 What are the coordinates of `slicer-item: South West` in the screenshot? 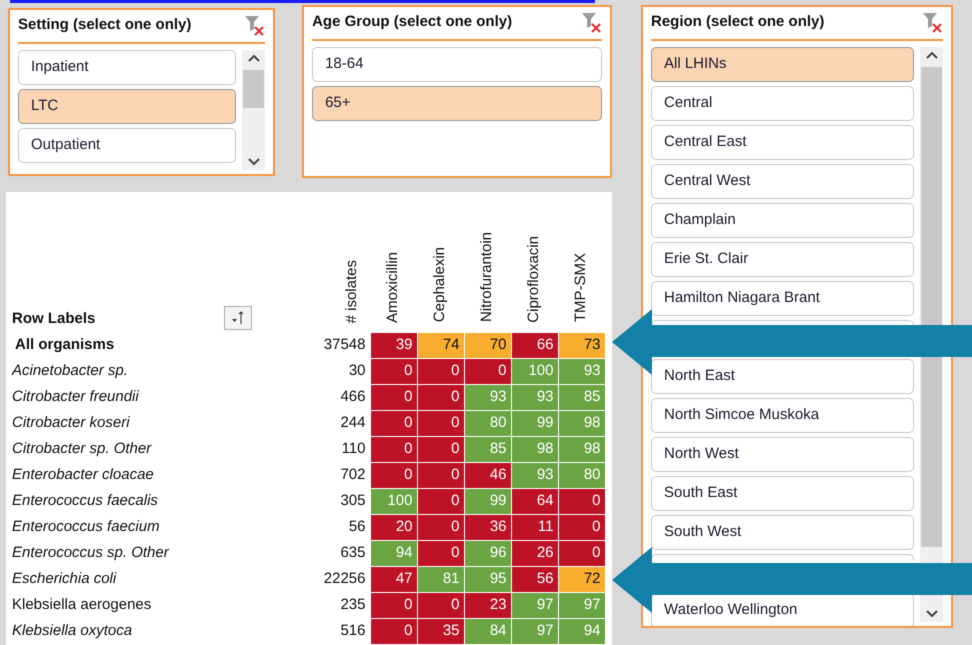 It's located at (782, 532).